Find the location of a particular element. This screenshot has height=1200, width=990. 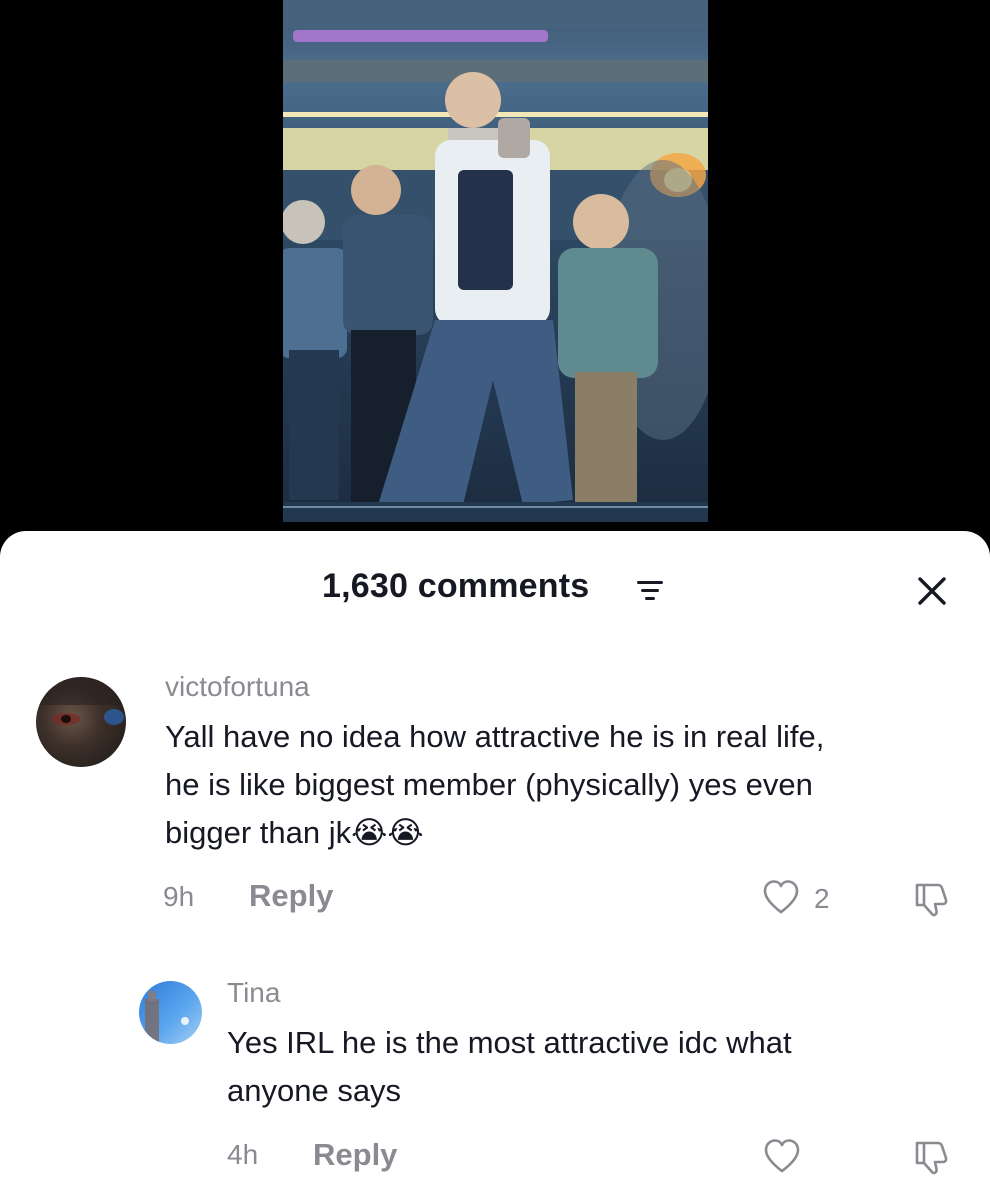

comment-username: Tina is located at coordinates (253, 993).